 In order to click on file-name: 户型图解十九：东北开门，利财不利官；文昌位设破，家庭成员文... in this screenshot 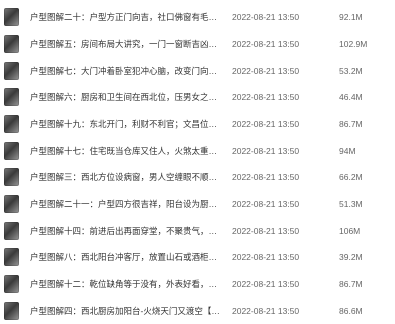, I will do `click(125, 124)`.